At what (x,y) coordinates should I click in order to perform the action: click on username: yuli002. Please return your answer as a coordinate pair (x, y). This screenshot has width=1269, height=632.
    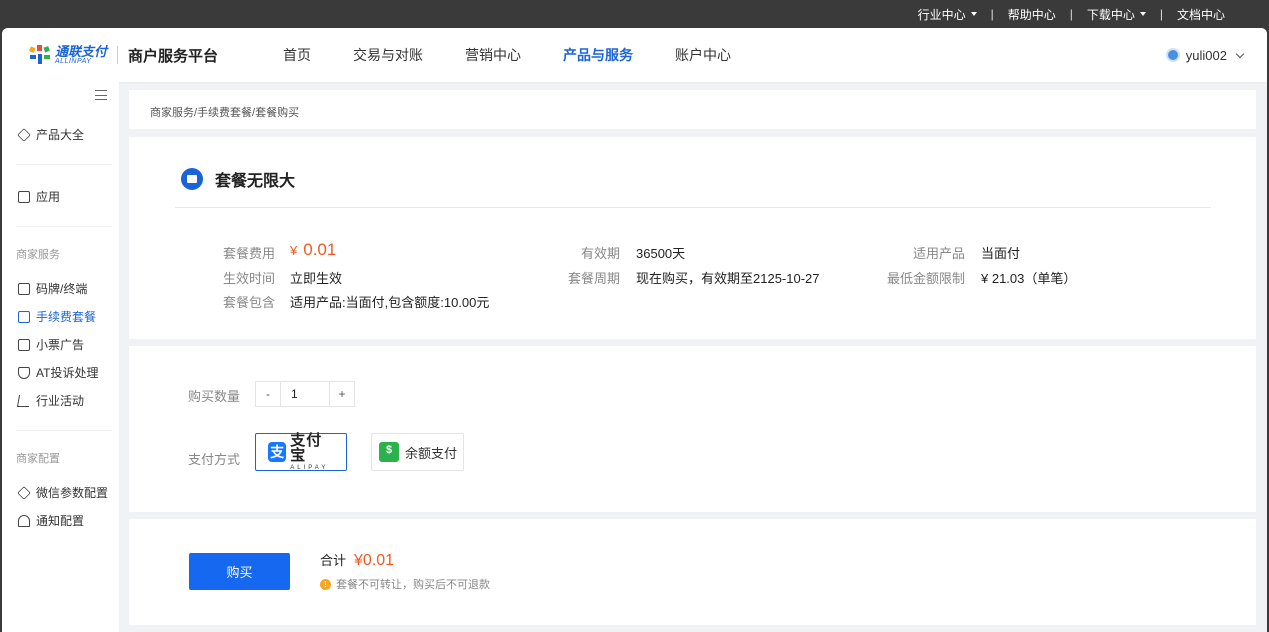
    Looking at the image, I should click on (1206, 55).